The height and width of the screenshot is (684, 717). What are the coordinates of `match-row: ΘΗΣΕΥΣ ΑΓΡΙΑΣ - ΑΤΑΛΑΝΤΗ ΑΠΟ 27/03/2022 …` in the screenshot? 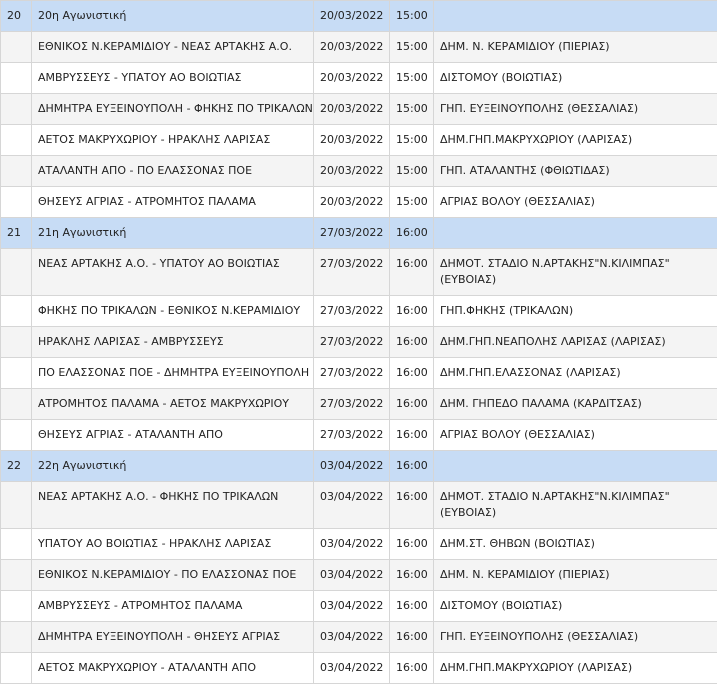 It's located at (359, 435).